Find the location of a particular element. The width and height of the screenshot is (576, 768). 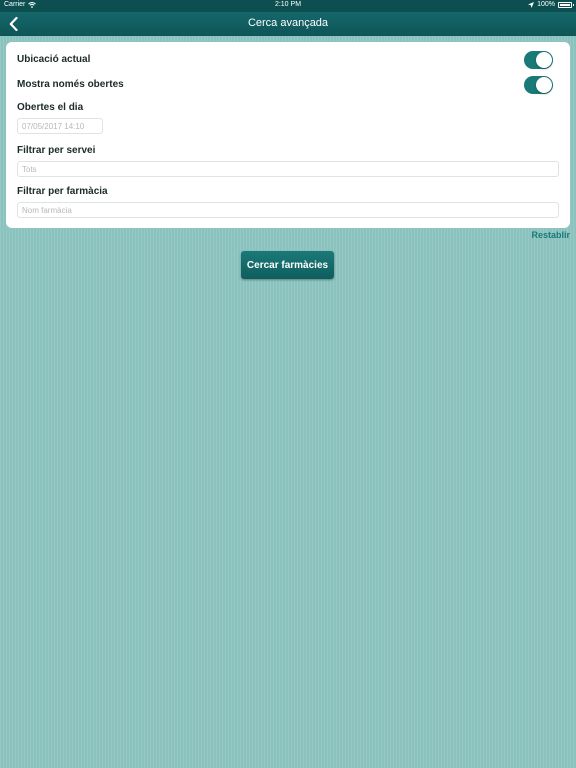

pharmacy-filter-input: Nom farmàcia is located at coordinates (288, 210).